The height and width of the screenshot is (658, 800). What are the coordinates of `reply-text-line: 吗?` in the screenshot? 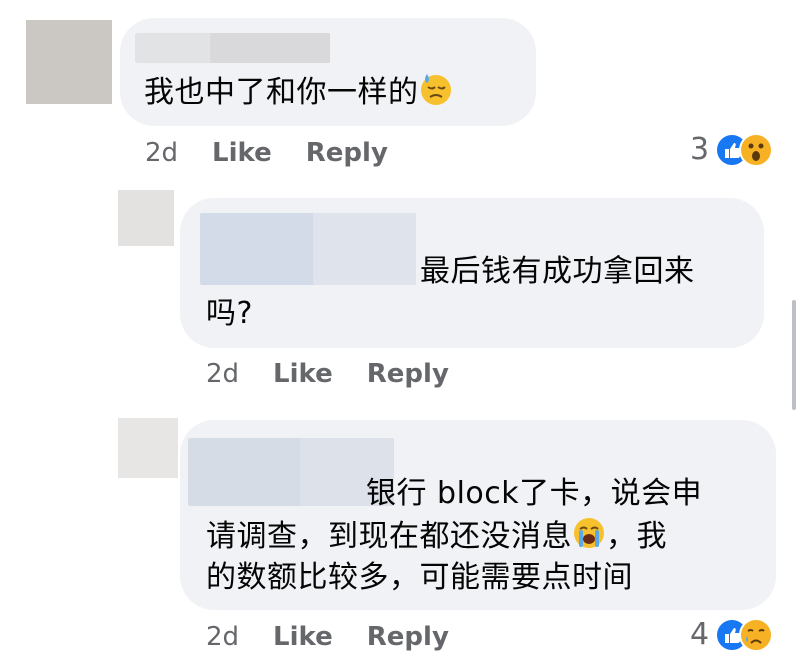 It's located at (229, 313).